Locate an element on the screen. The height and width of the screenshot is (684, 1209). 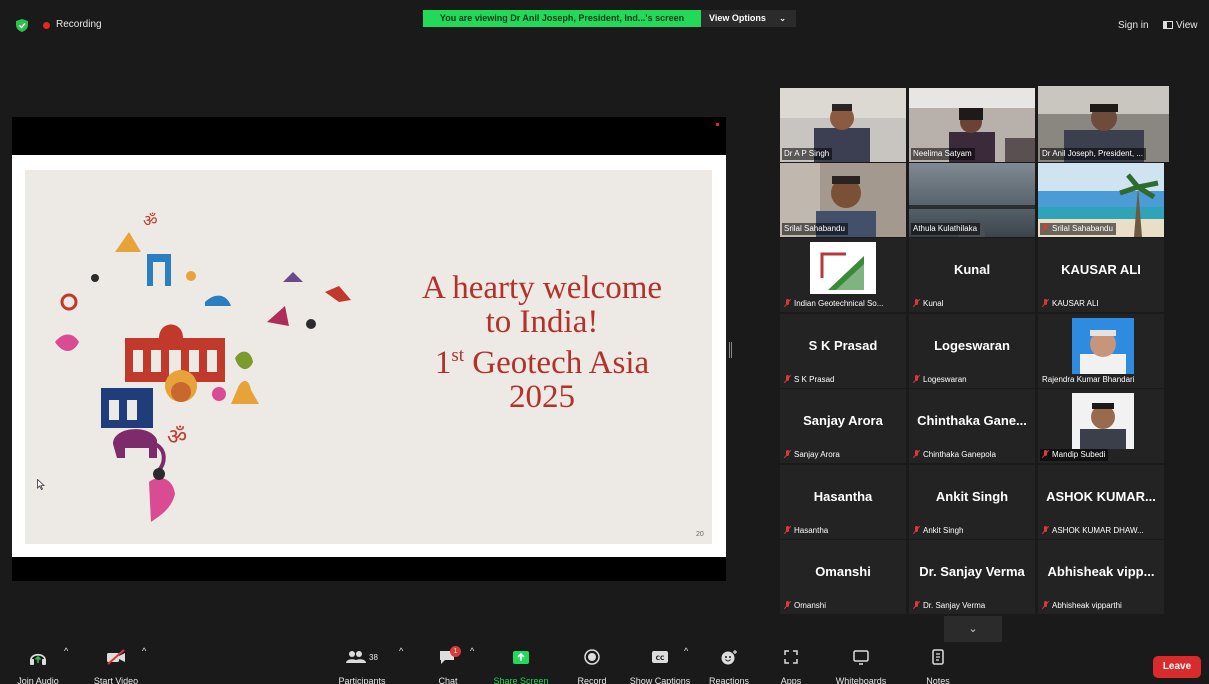
participant-name: Dr. Sanjay Verma is located at coordinates (949, 606).